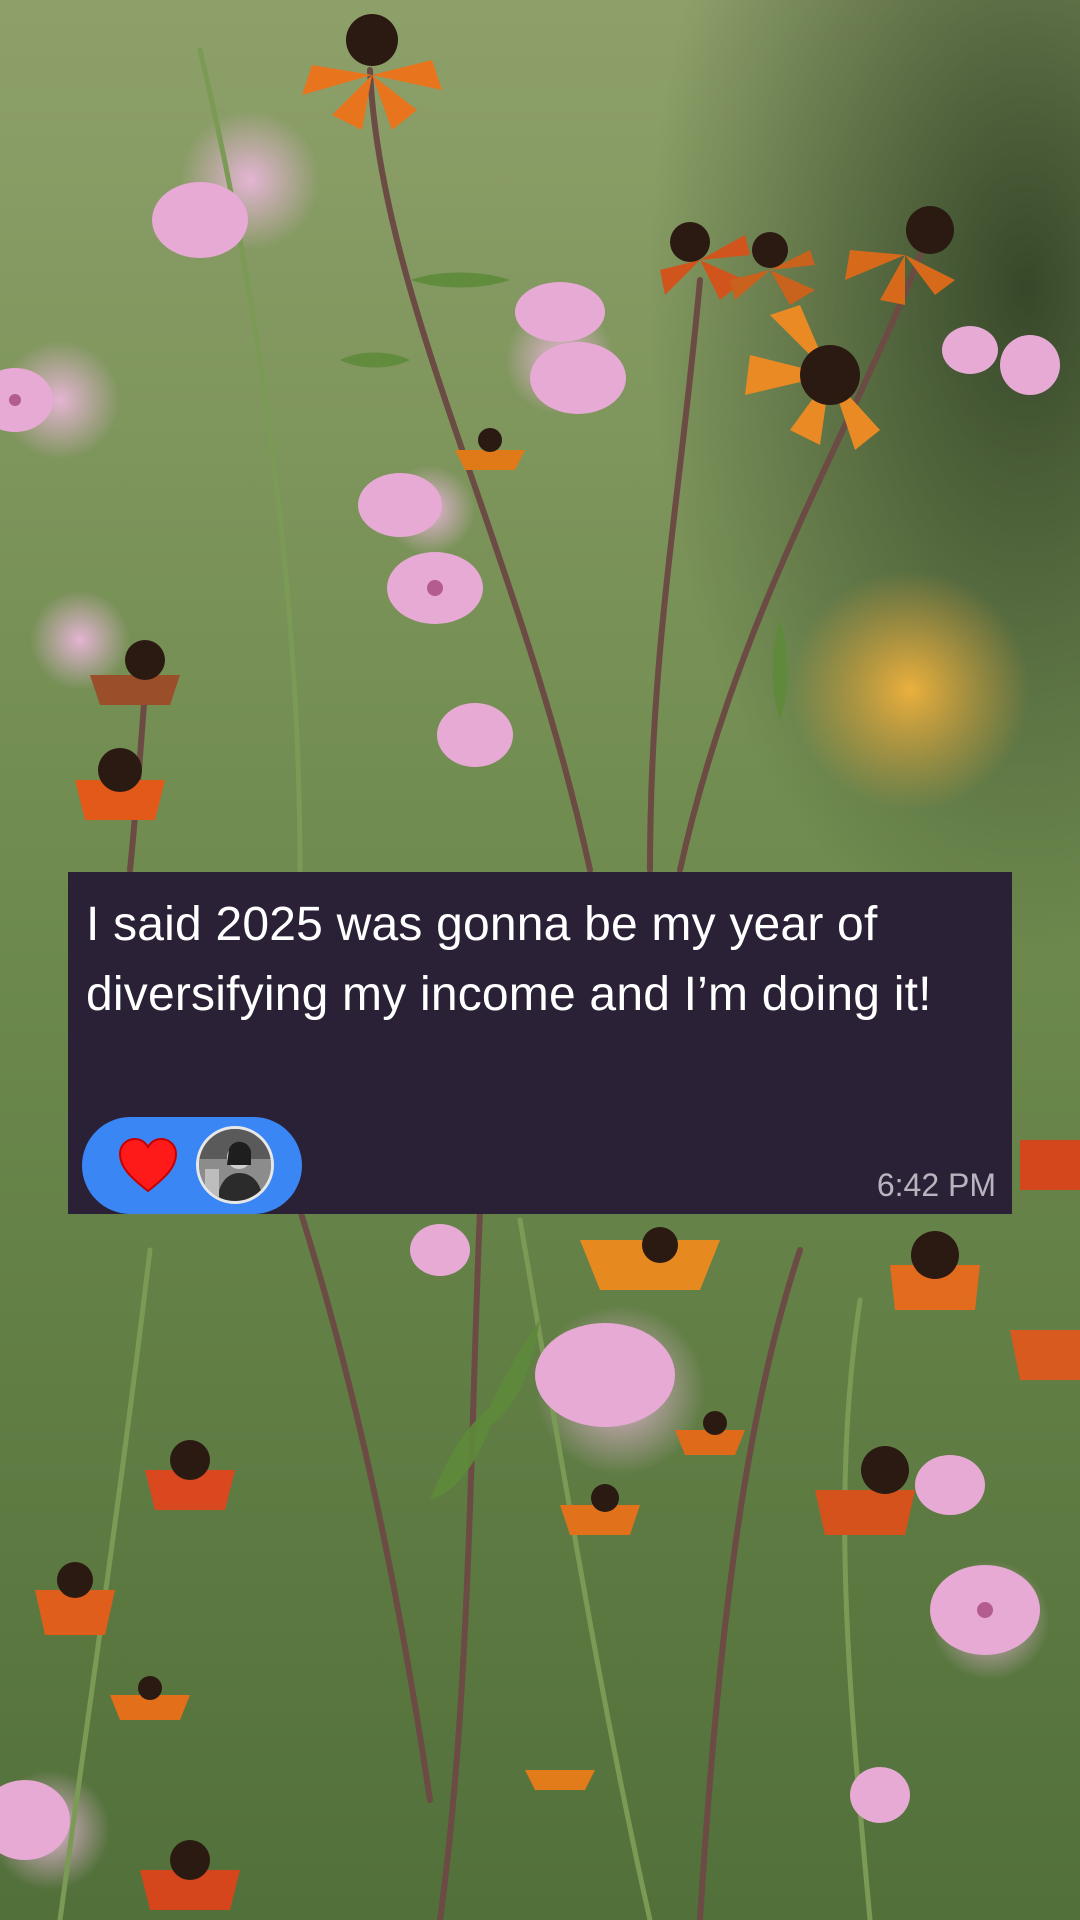  I want to click on avatar, so click(235, 1165).